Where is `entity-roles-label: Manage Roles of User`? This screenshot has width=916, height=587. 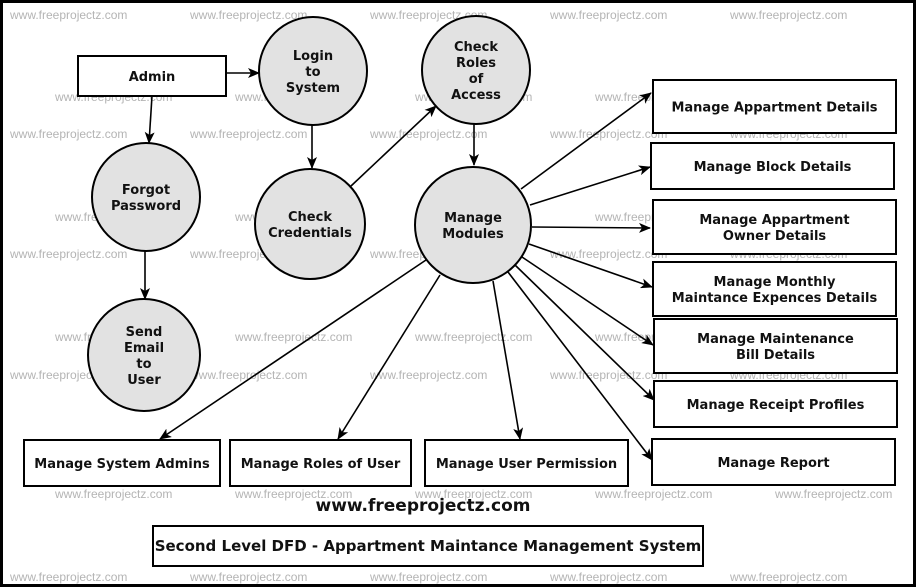 entity-roles-label: Manage Roles of User is located at coordinates (321, 464).